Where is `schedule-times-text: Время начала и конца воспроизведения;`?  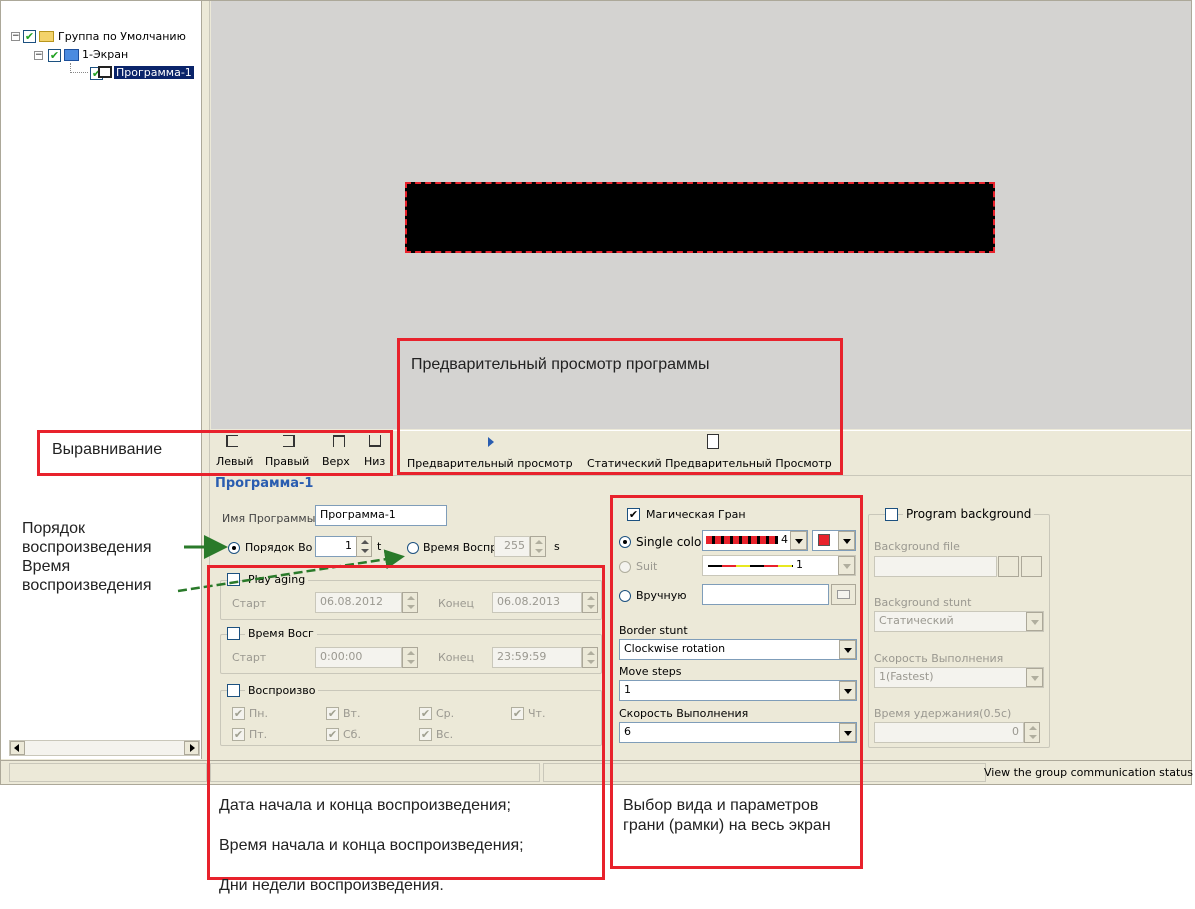 schedule-times-text: Время начала и конца воспроизведения; is located at coordinates (371, 845).